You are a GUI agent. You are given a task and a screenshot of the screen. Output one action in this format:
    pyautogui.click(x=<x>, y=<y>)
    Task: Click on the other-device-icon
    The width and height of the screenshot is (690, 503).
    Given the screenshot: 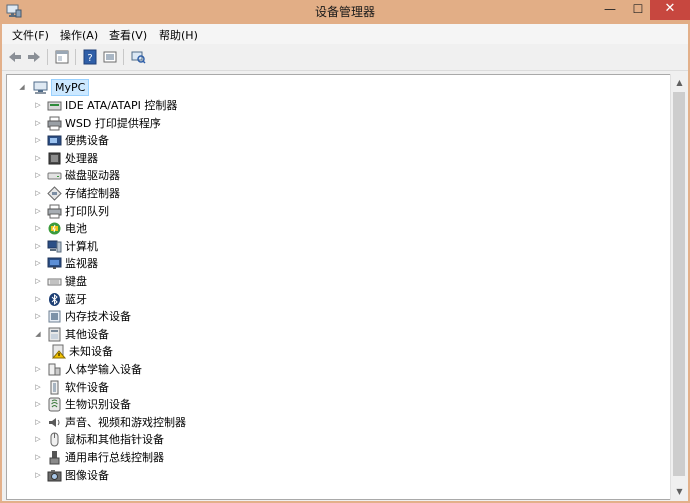 What is the action you would take?
    pyautogui.click(x=54, y=334)
    